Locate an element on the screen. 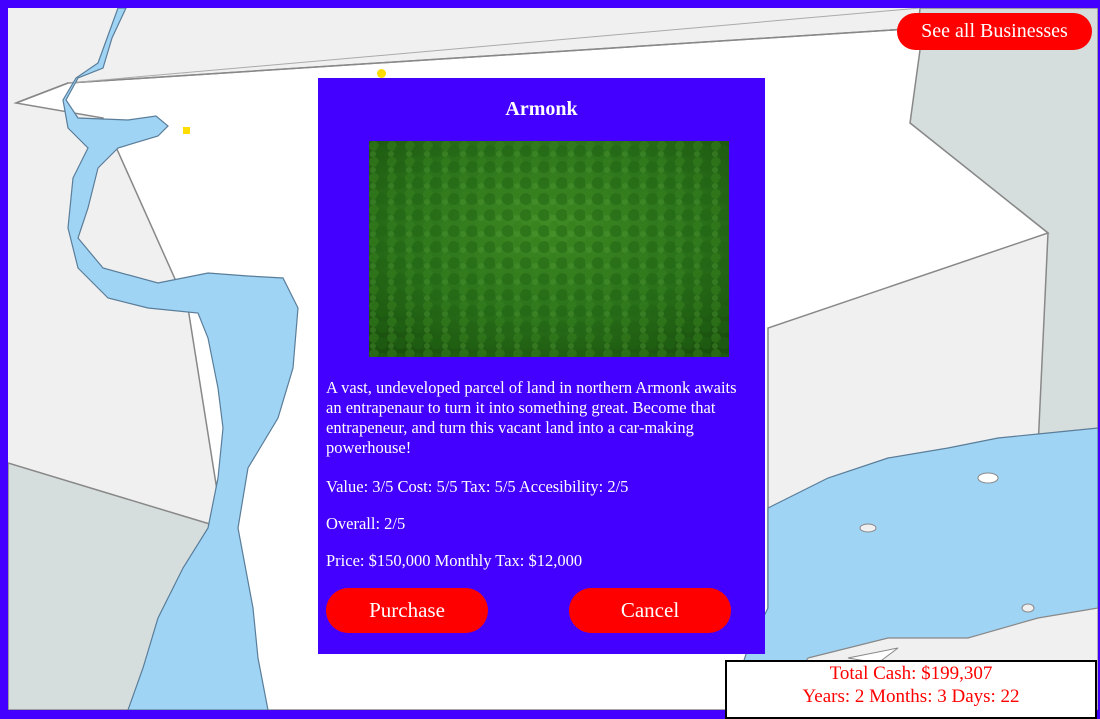 This screenshot has height=719, width=1100. see-all-businesses-button: See all Businesses is located at coordinates (994, 31).